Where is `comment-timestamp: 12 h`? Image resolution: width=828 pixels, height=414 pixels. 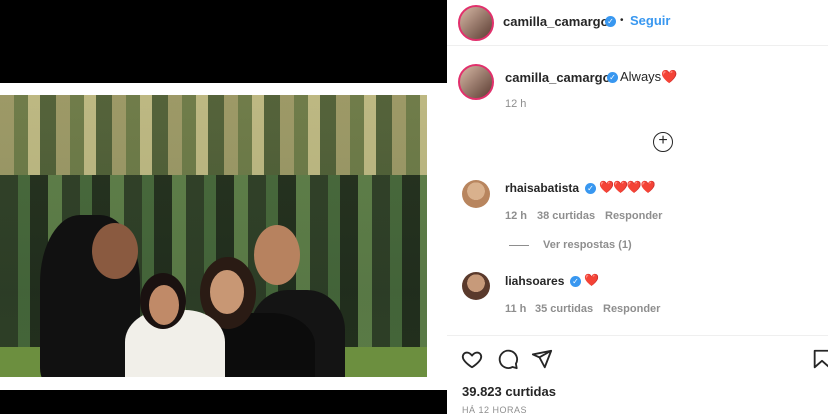
comment-timestamp: 12 h is located at coordinates (516, 216).